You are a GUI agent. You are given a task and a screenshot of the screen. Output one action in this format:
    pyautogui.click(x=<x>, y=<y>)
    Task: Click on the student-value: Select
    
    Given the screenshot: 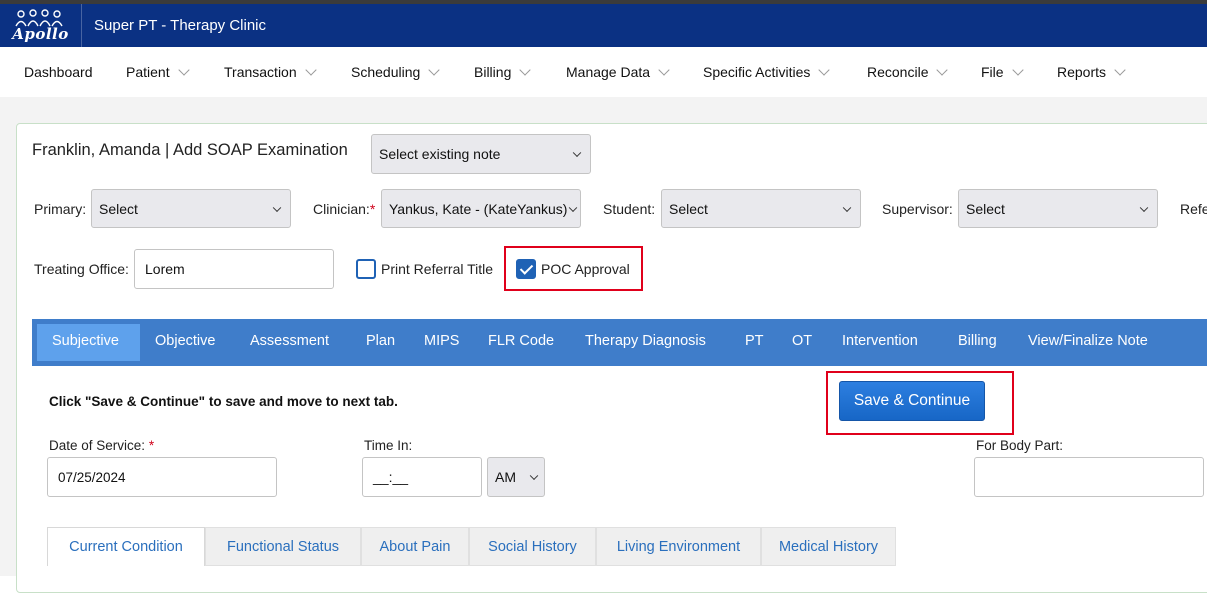 What is the action you would take?
    pyautogui.click(x=688, y=208)
    